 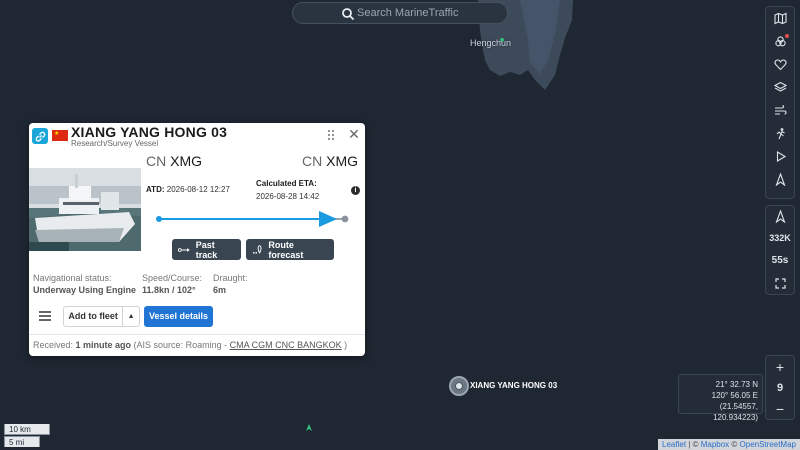 I want to click on add-to-fleet-button: Add to fleet, so click(x=94, y=316).